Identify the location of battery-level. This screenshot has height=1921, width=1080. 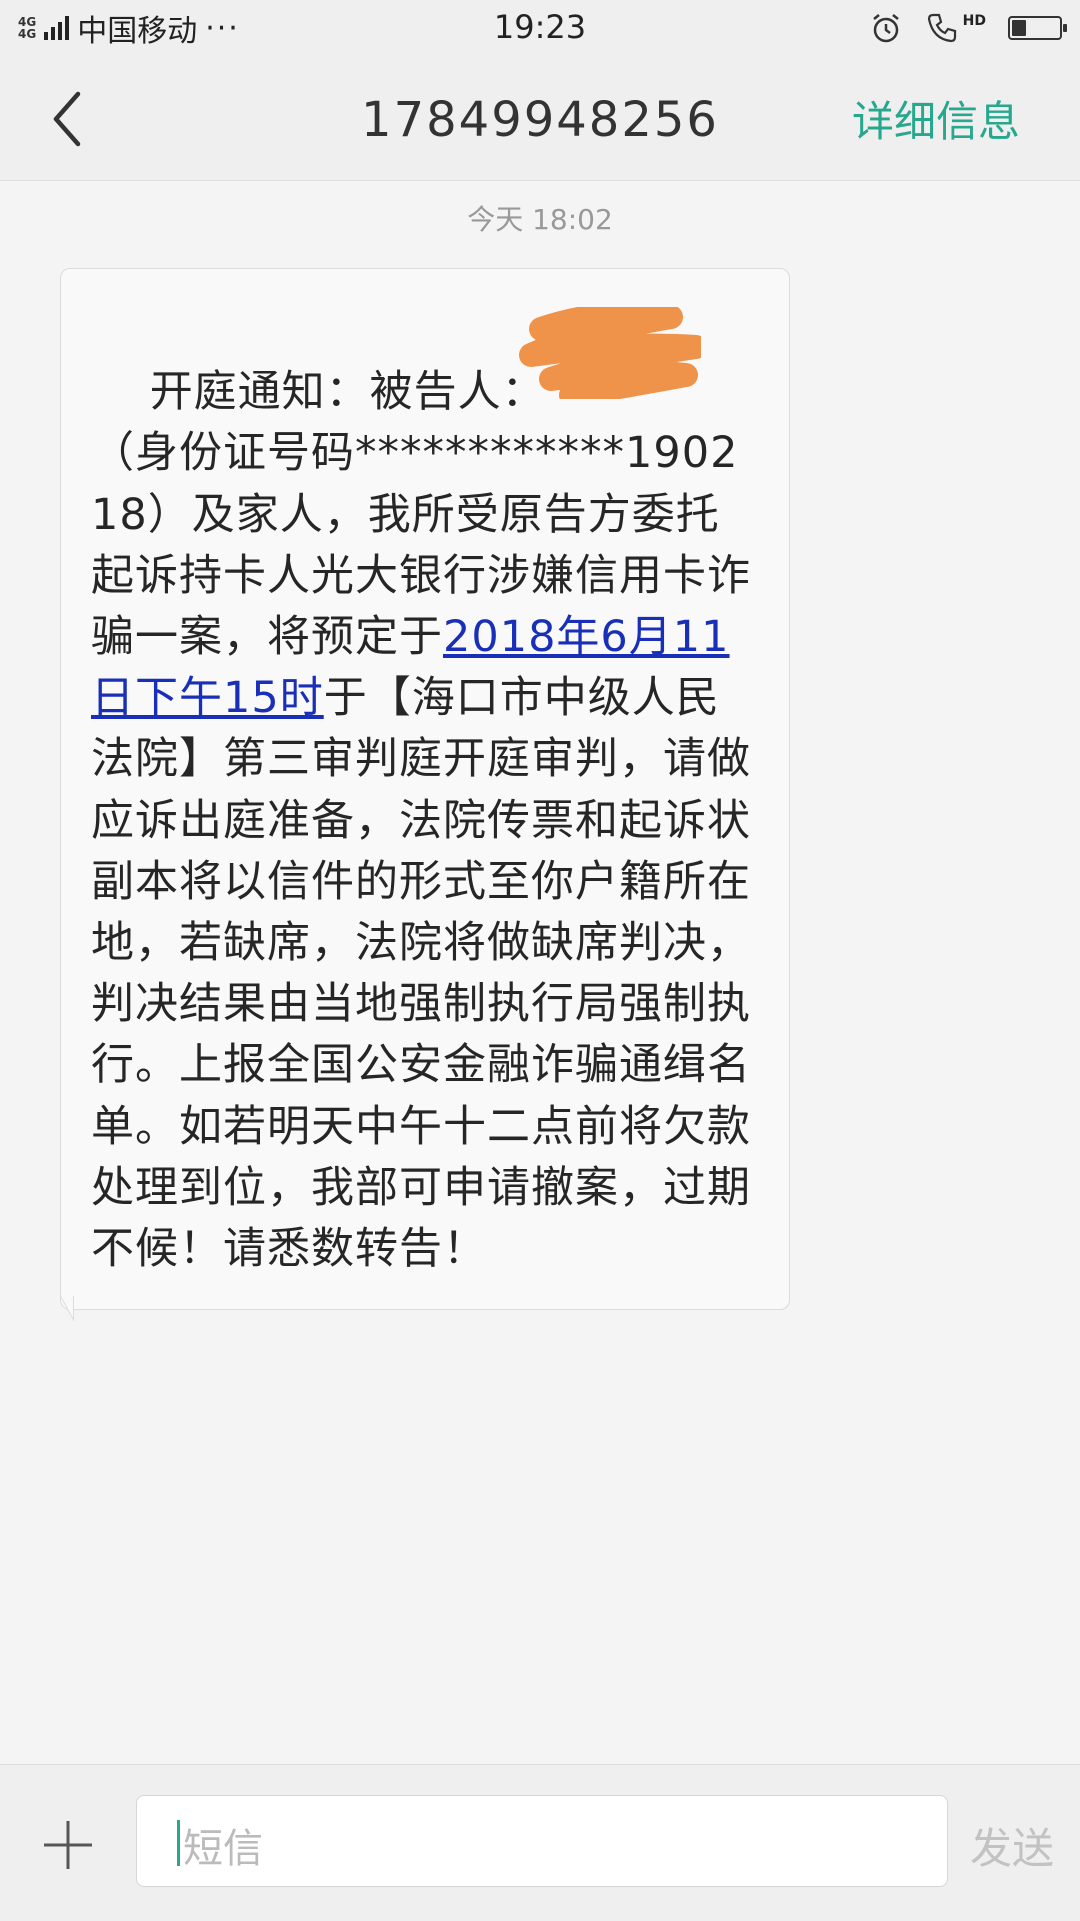
(1019, 28).